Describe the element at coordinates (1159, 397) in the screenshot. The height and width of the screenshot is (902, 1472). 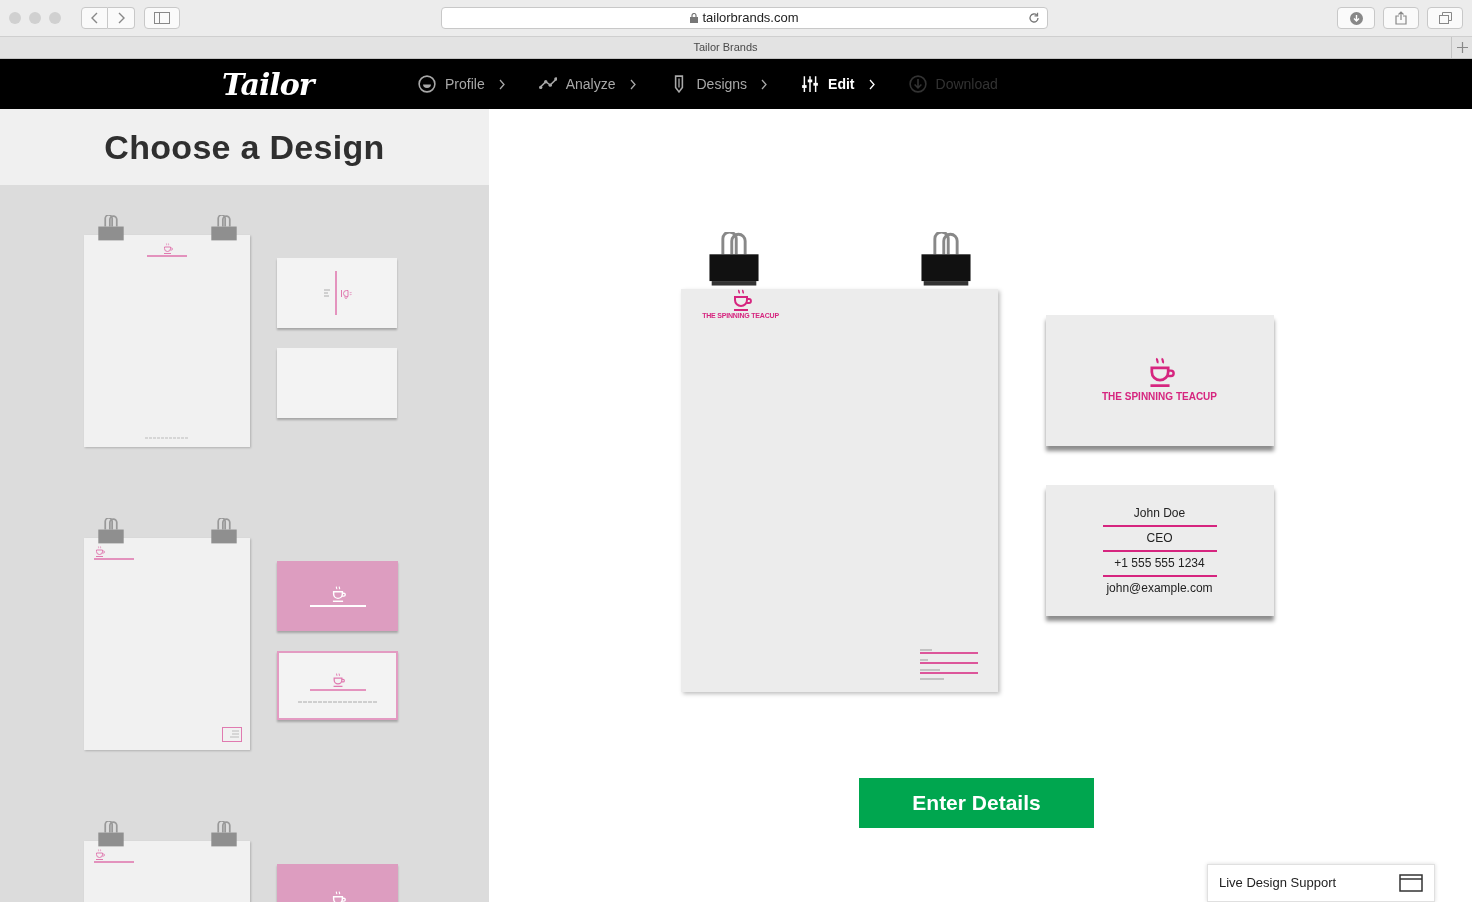
I see `brand-name: THE SPINNING TEACUP` at that location.